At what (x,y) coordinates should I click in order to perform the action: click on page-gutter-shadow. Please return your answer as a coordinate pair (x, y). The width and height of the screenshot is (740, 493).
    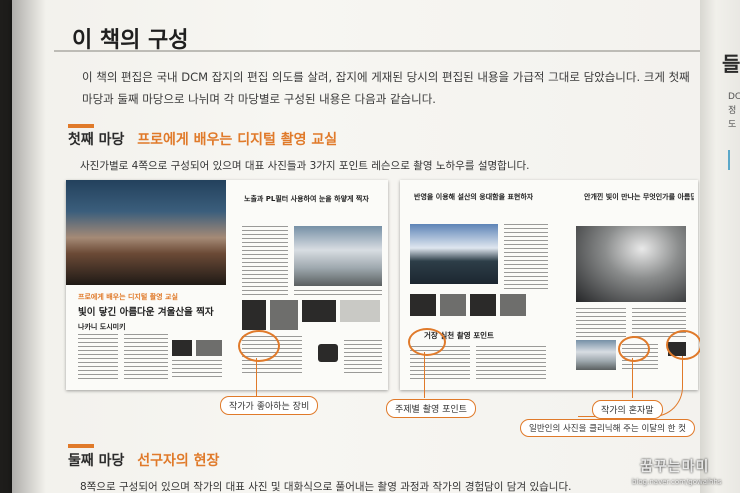
    Looking at the image, I should click on (29, 246).